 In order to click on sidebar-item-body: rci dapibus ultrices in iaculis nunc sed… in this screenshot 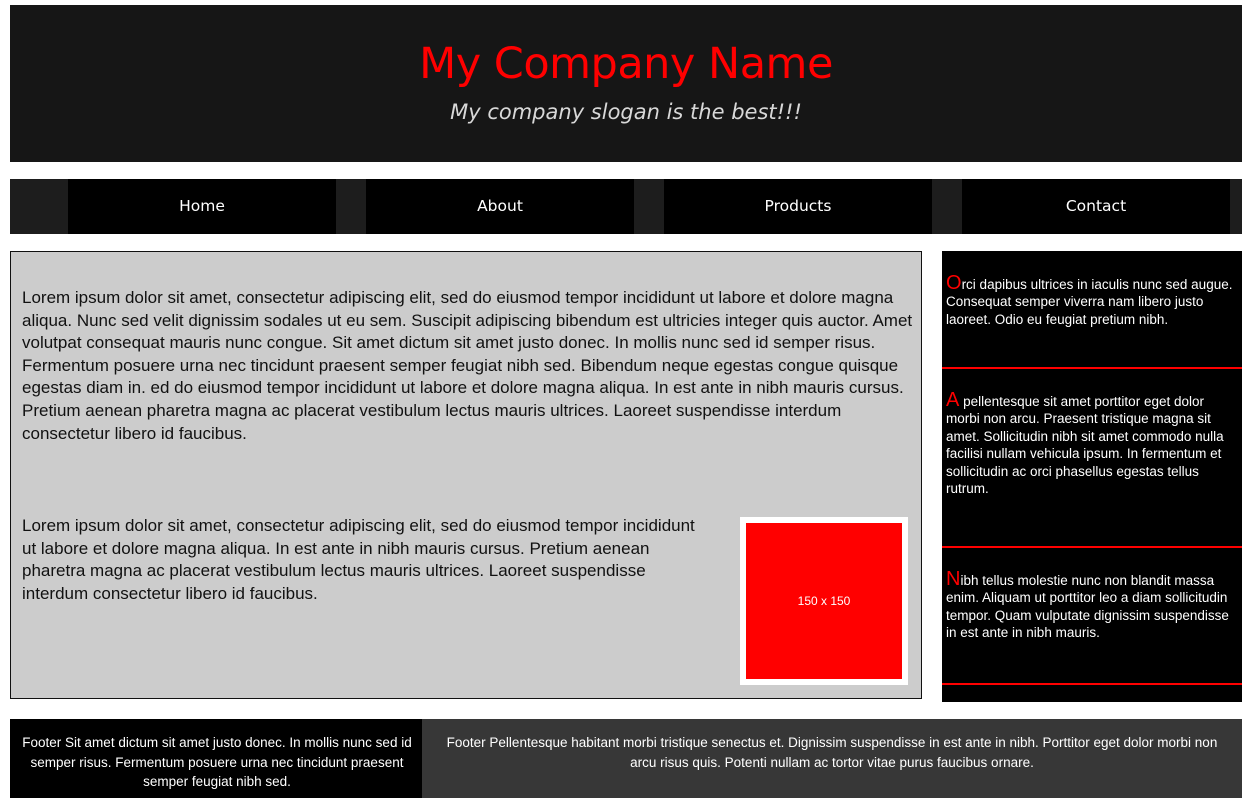, I will do `click(1089, 302)`.